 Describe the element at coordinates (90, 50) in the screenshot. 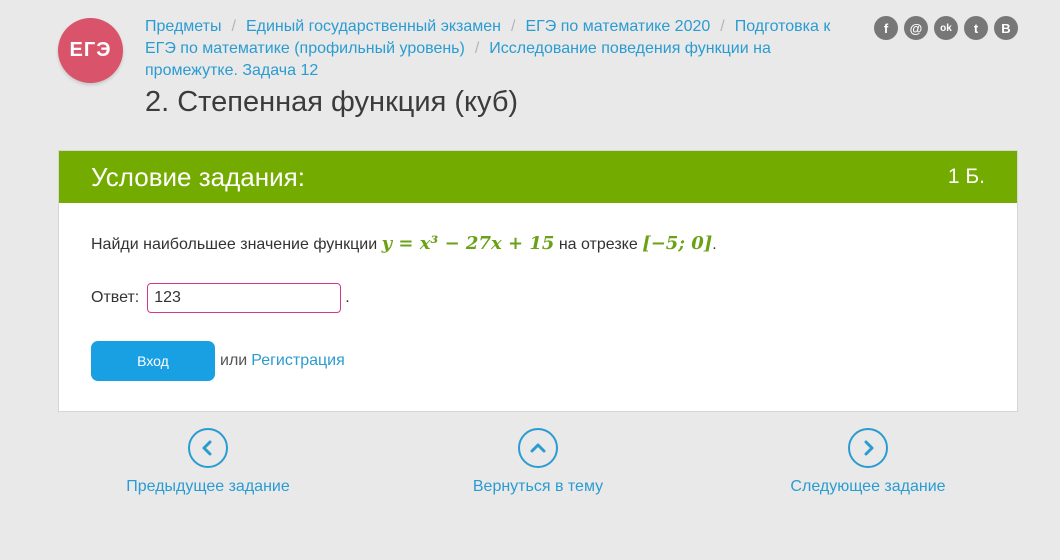

I see `ege-logo: ЕГЭ` at that location.